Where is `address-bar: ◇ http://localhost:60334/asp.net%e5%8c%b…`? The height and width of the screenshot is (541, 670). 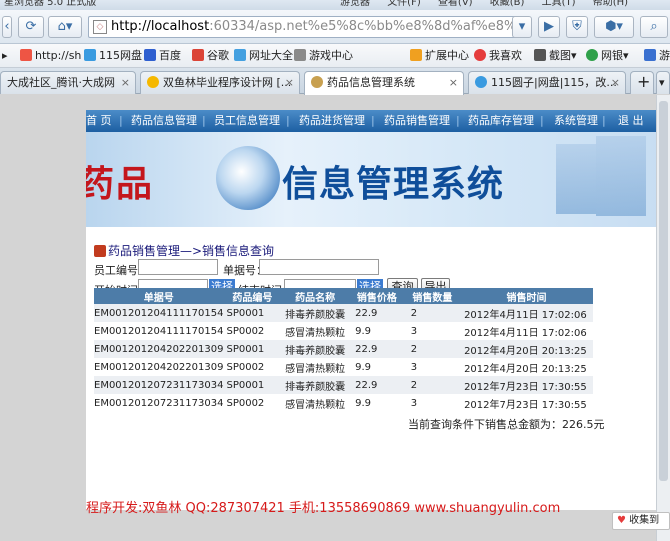 address-bar: ◇ http://localhost:60334/asp.net%e5%8c%b… is located at coordinates (308, 27).